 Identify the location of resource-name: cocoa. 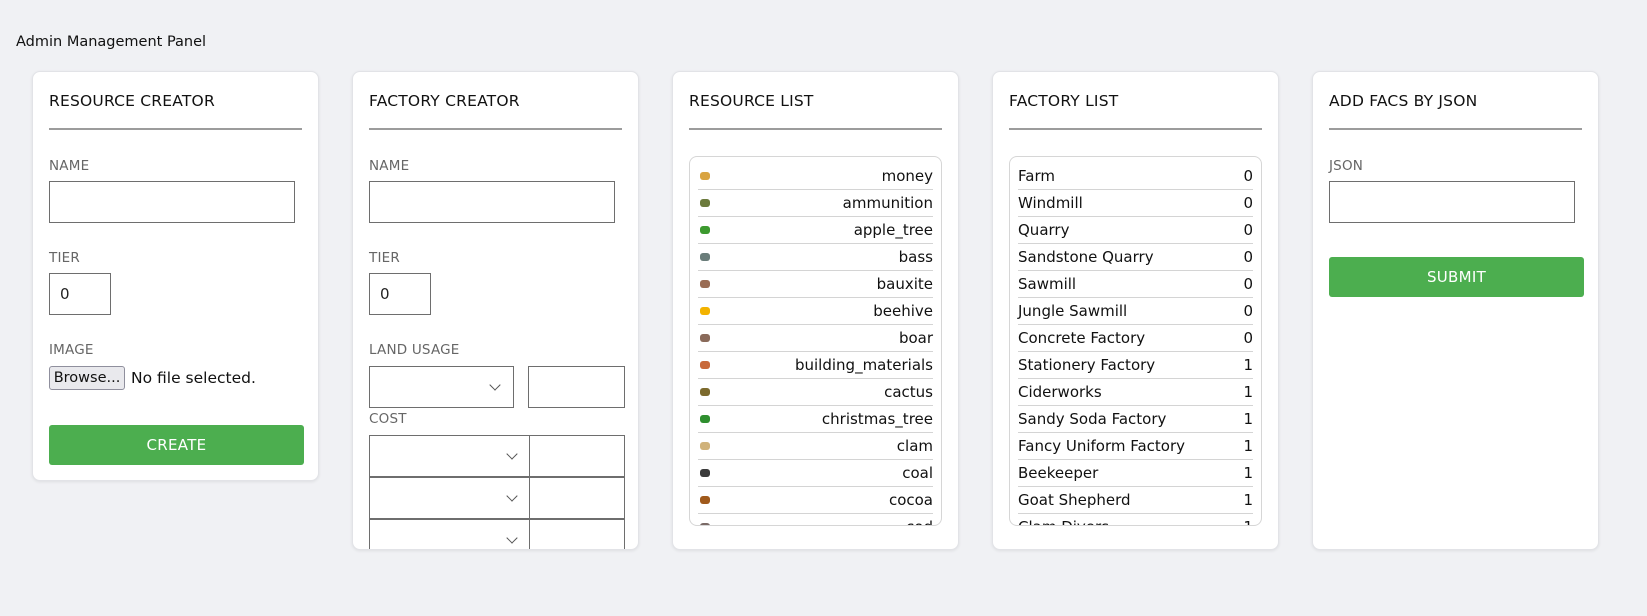
(910, 500).